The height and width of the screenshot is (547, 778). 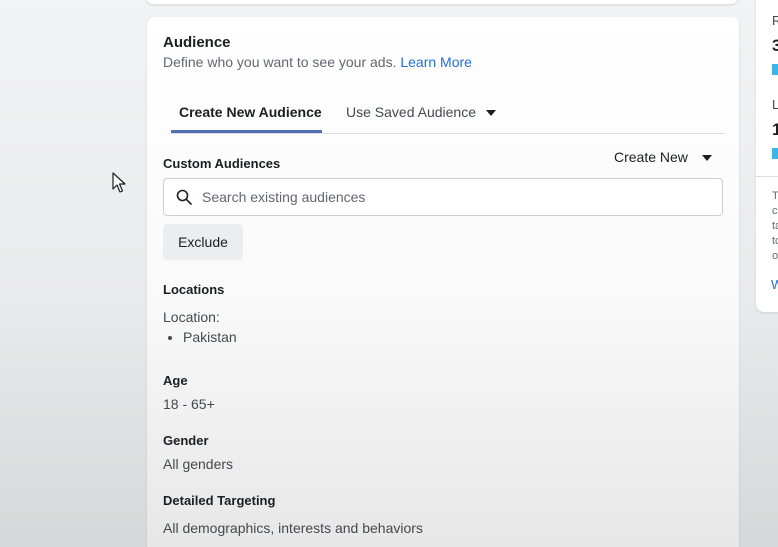 I want to click on reach-value-fragment: 3, so click(x=775, y=45).